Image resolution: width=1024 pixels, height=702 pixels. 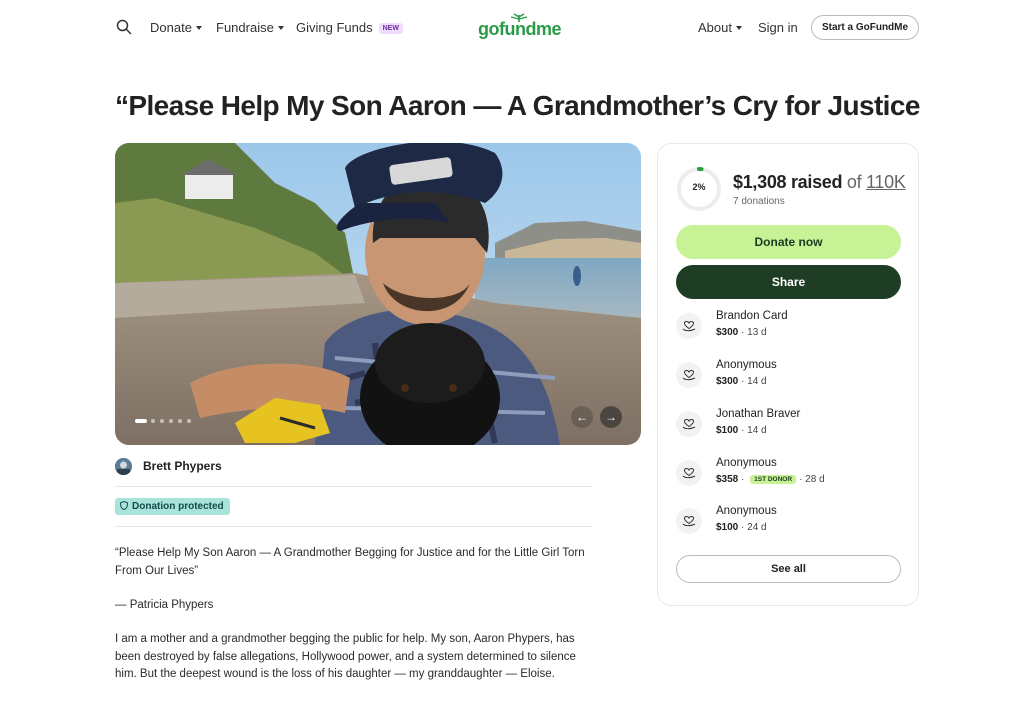 I want to click on donation-protected-badge: Donation protected, so click(x=172, y=506).